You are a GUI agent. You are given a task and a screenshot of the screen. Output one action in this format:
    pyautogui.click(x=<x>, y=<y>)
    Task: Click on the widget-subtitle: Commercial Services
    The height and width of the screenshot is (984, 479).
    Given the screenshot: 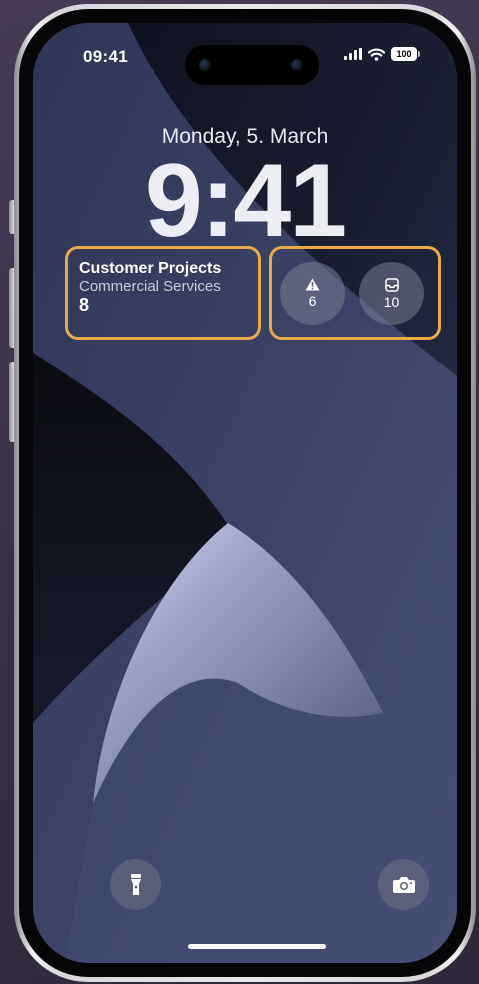 What is the action you would take?
    pyautogui.click(x=150, y=286)
    